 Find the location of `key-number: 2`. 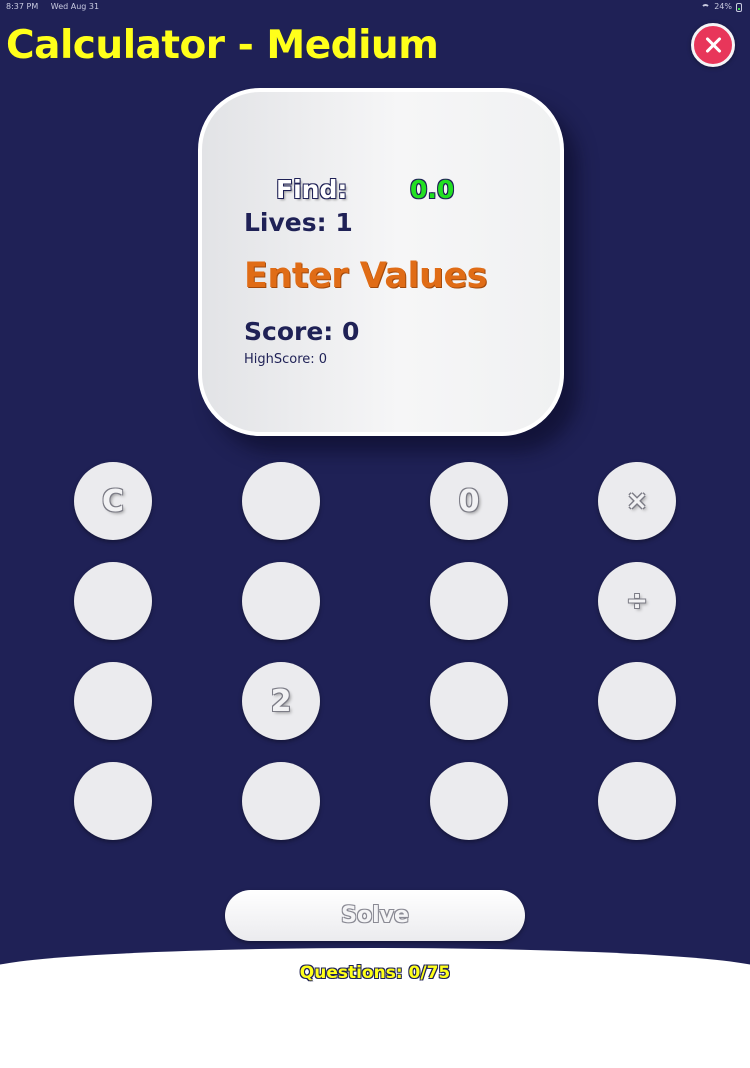

key-number: 2 is located at coordinates (281, 701).